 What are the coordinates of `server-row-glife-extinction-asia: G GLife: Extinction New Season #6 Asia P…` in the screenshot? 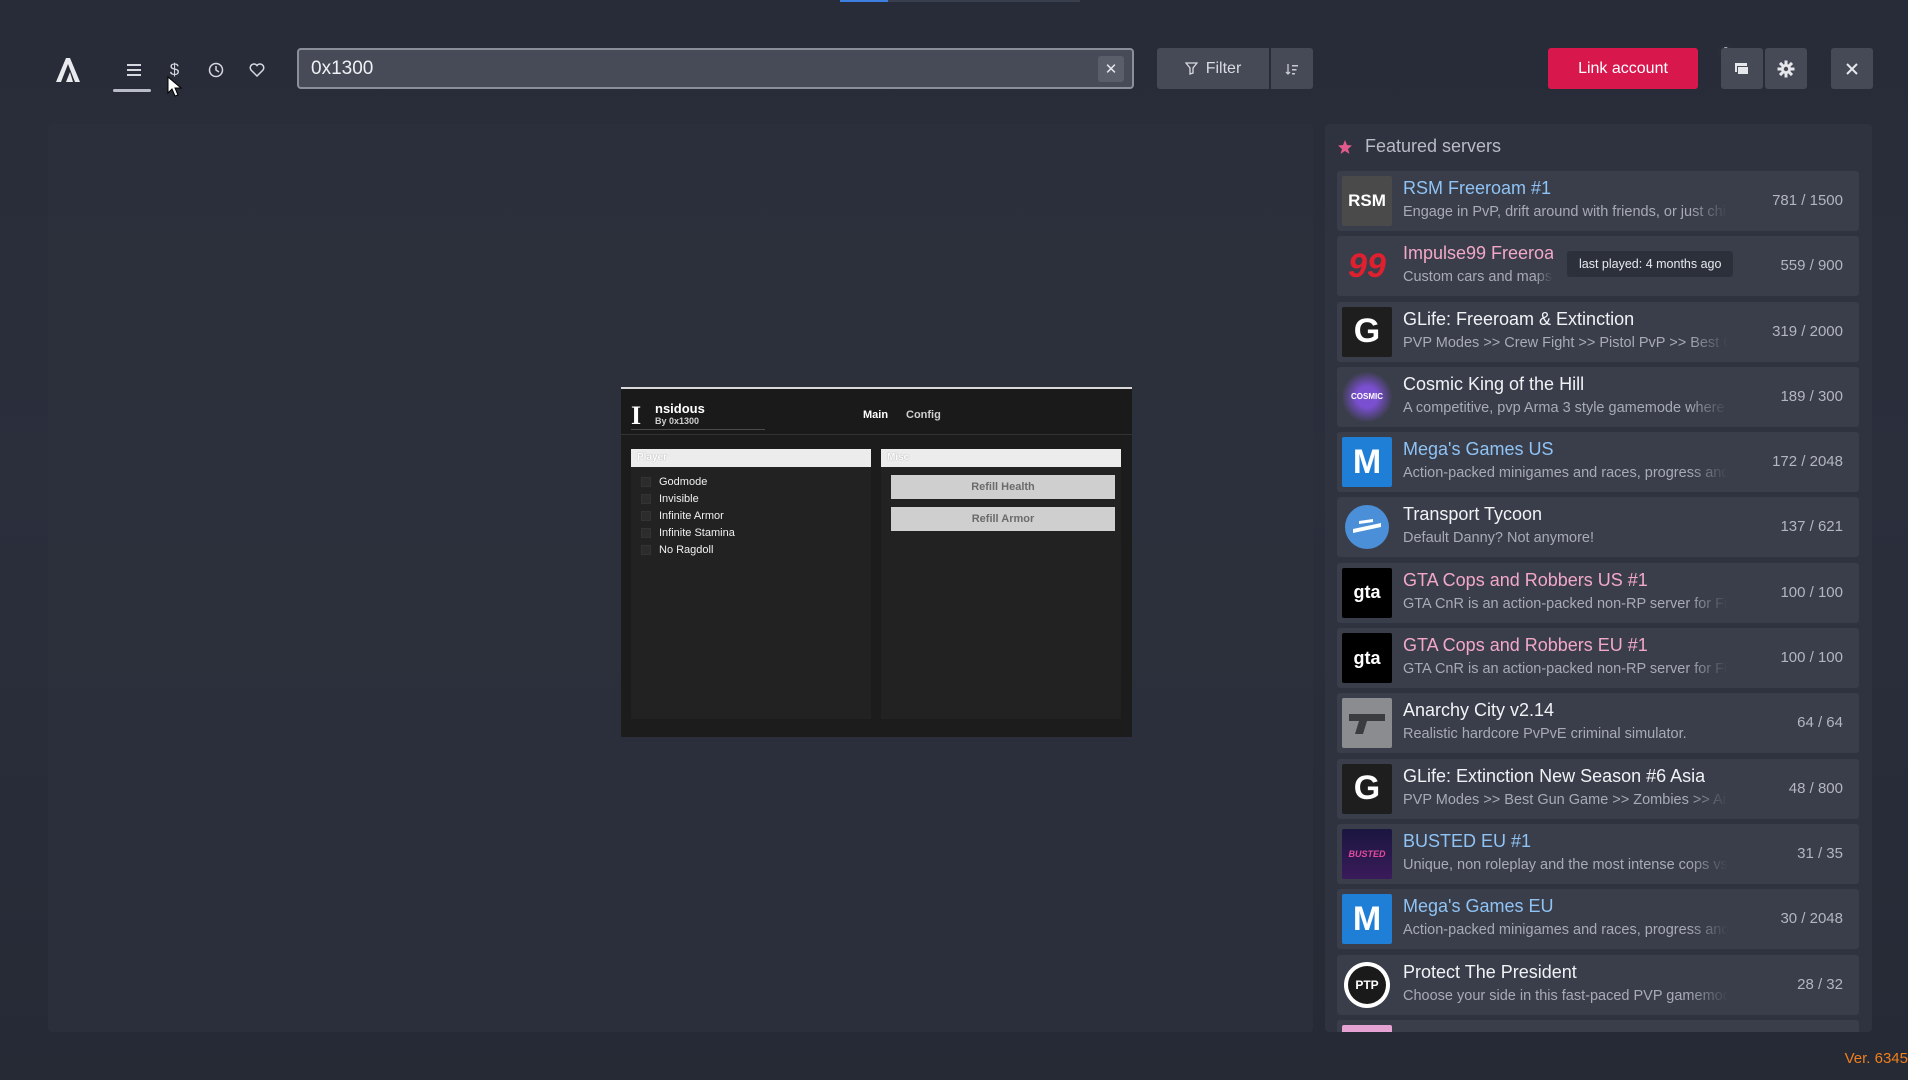 It's located at (1598, 788).